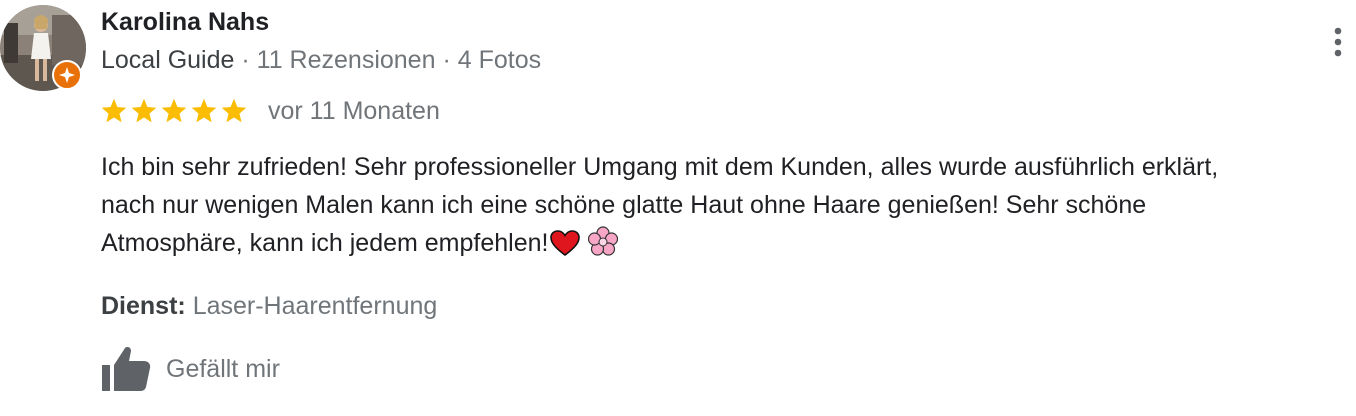 The height and width of the screenshot is (416, 1356). Describe the element at coordinates (325, 243) in the screenshot. I see `review-text-line: Atmosphäre, kann ich jedem empfehlen!` at that location.